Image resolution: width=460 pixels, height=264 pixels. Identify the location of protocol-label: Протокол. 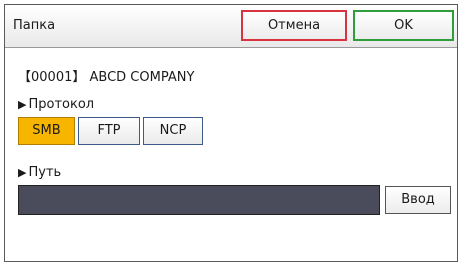
(61, 104).